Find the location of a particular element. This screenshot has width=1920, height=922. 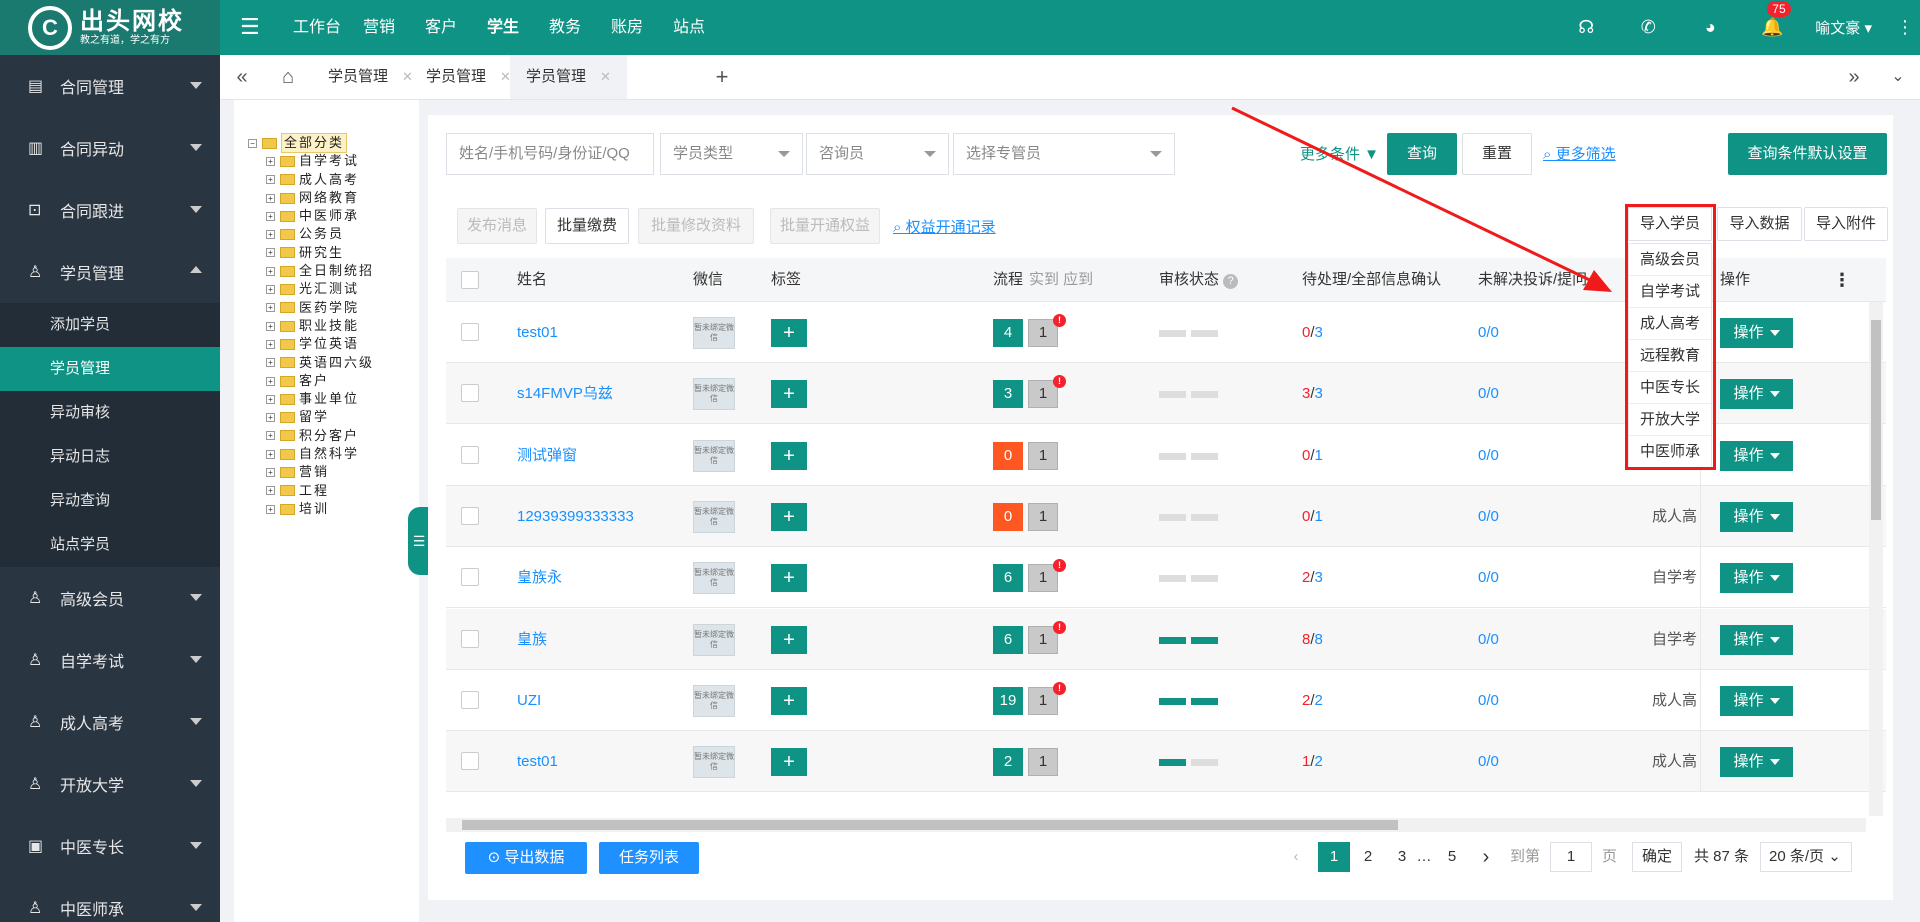

goto-page-input: 1 is located at coordinates (1571, 857).